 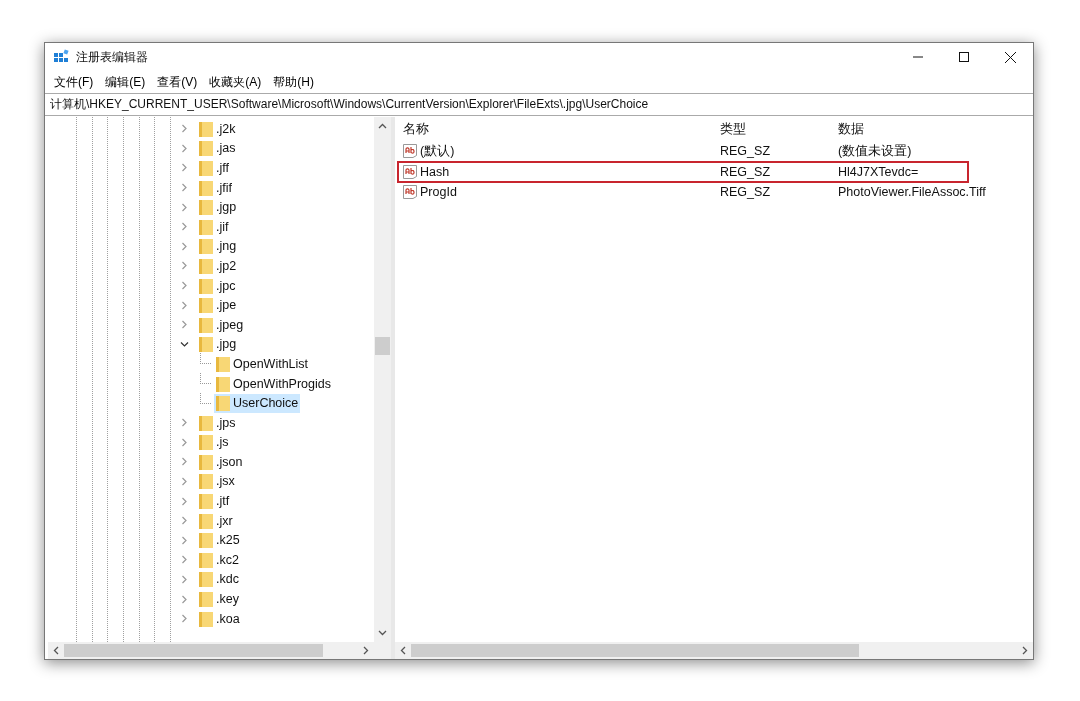 I want to click on tree-item: .json, so click(x=221, y=462).